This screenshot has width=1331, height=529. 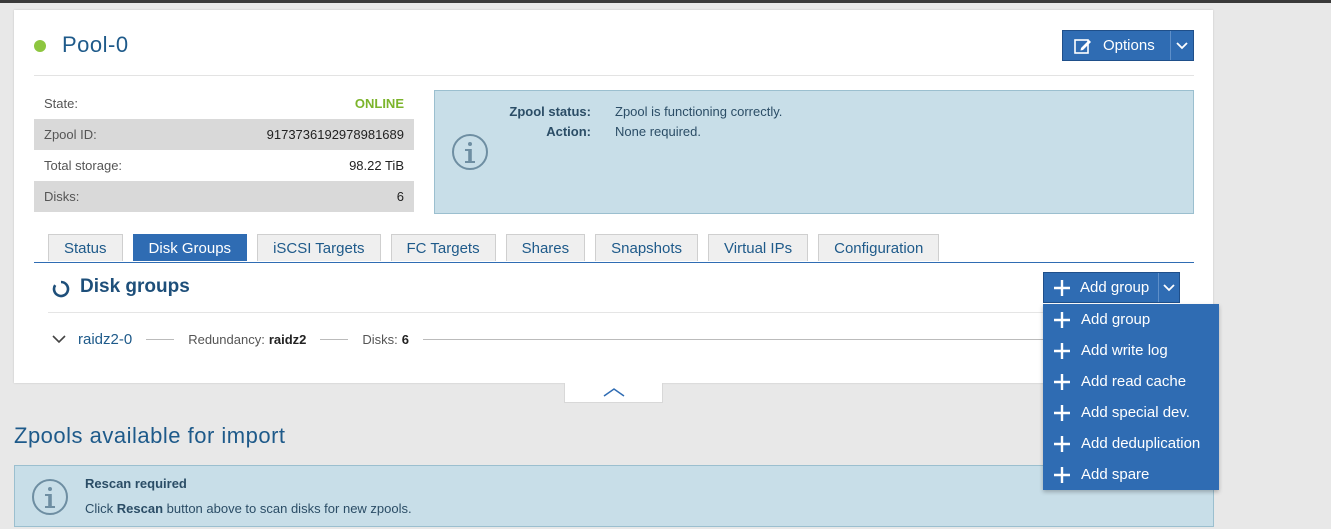 What do you see at coordinates (61, 103) in the screenshot?
I see `property-label: State:` at bounding box center [61, 103].